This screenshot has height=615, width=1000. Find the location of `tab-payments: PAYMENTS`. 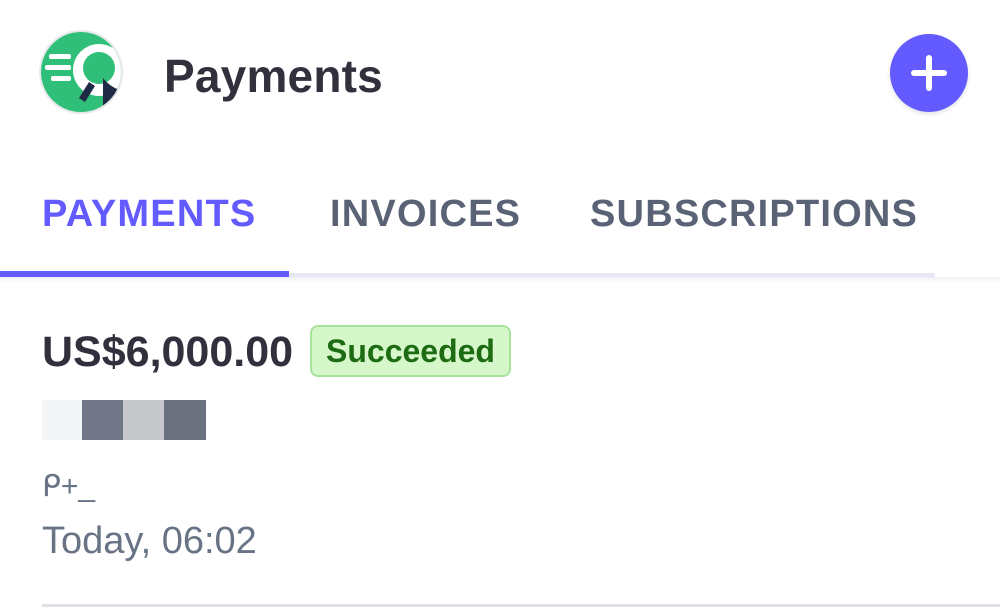

tab-payments: PAYMENTS is located at coordinates (149, 214).